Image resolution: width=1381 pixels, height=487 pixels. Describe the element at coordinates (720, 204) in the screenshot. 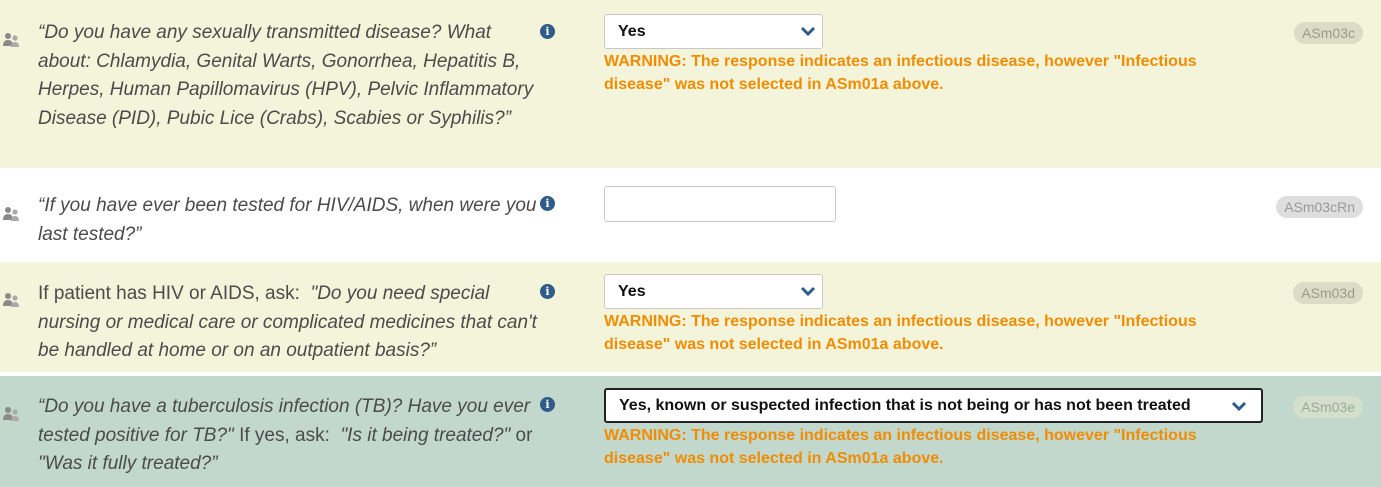

I see `last-tested-input` at that location.